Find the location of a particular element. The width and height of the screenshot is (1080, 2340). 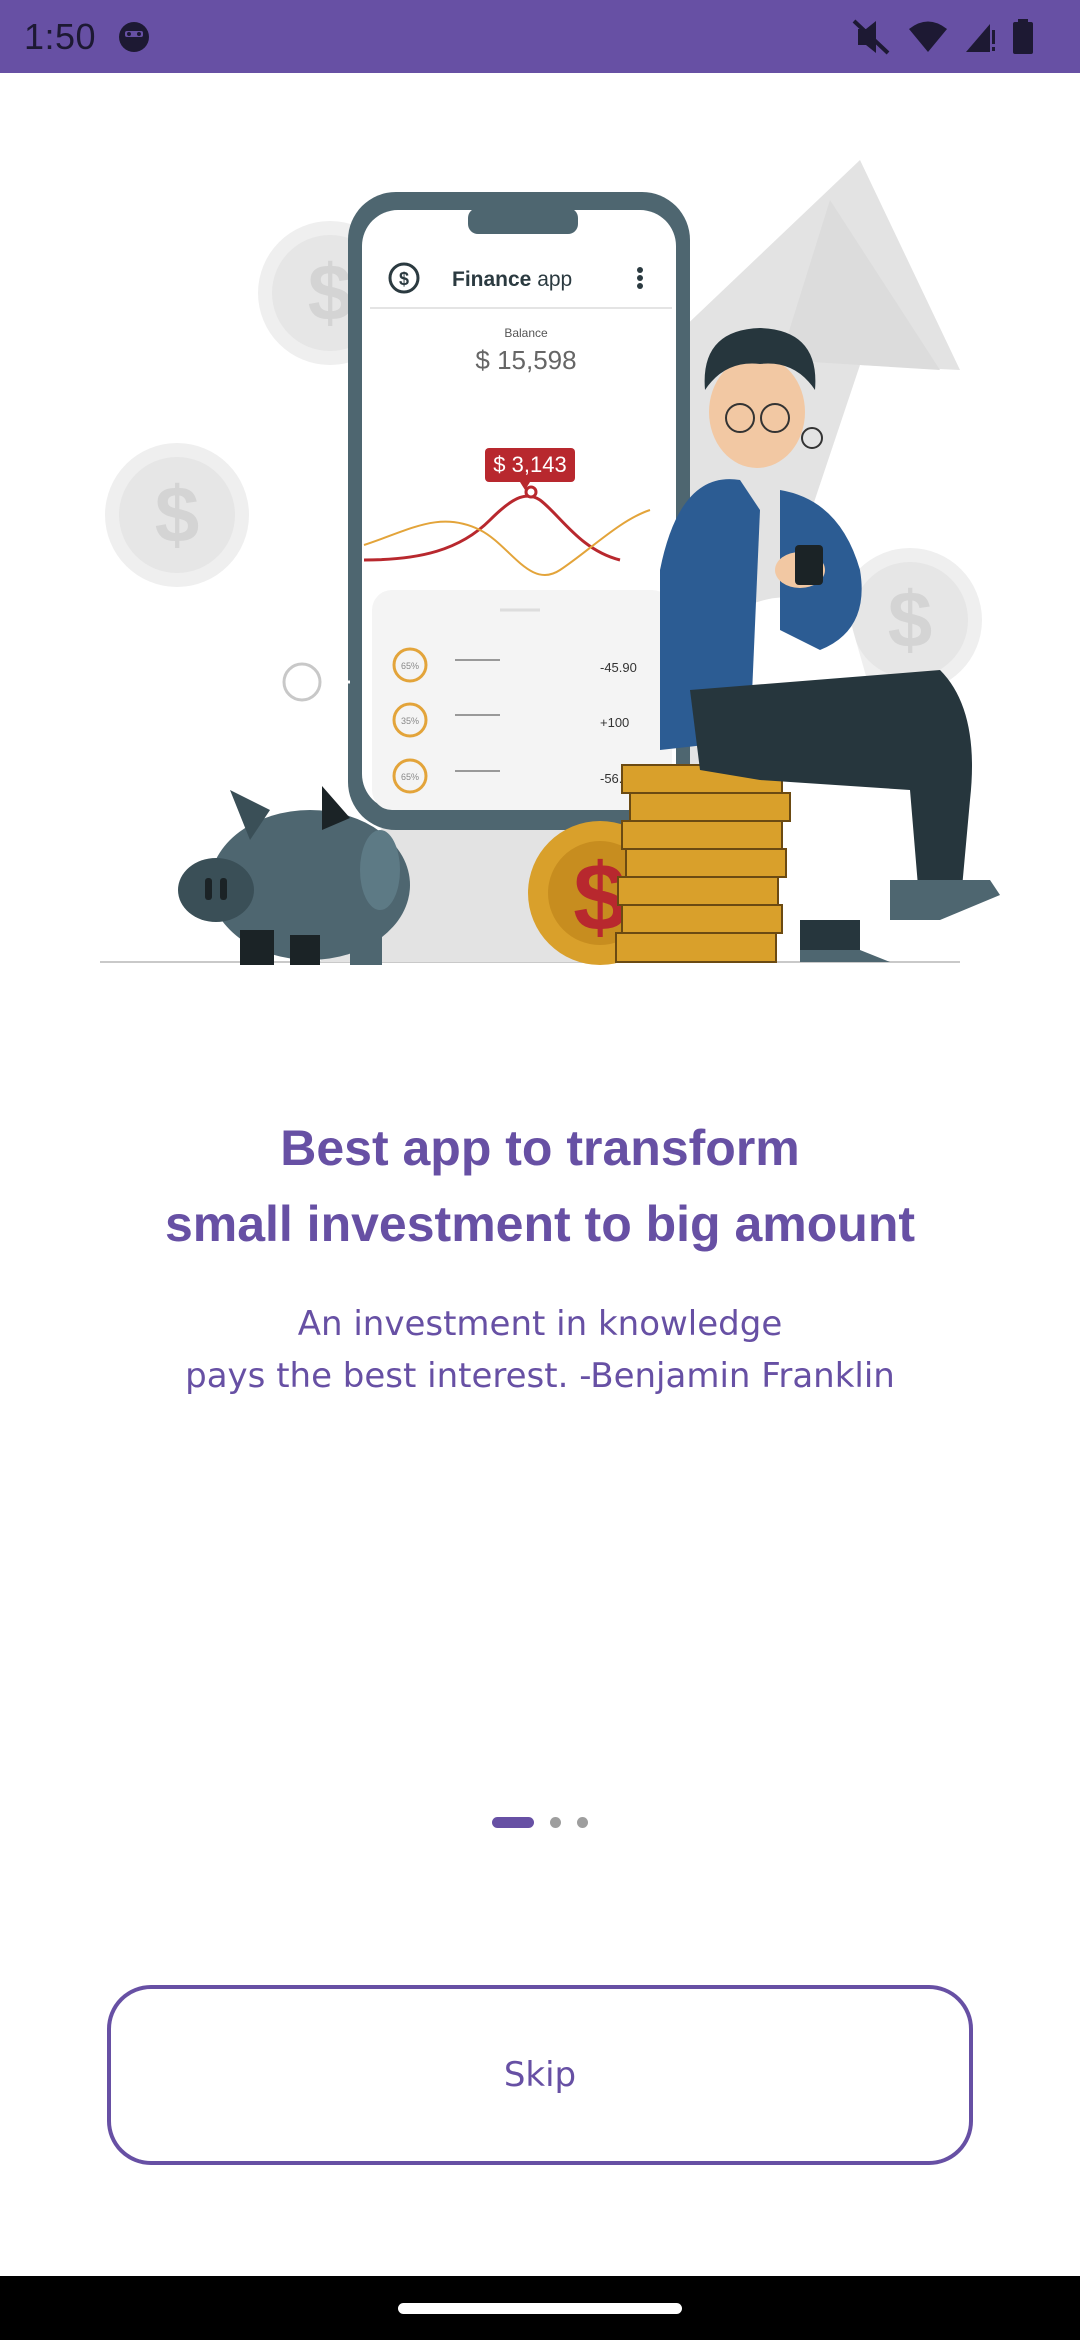

wifi-icon is located at coordinates (928, 36).